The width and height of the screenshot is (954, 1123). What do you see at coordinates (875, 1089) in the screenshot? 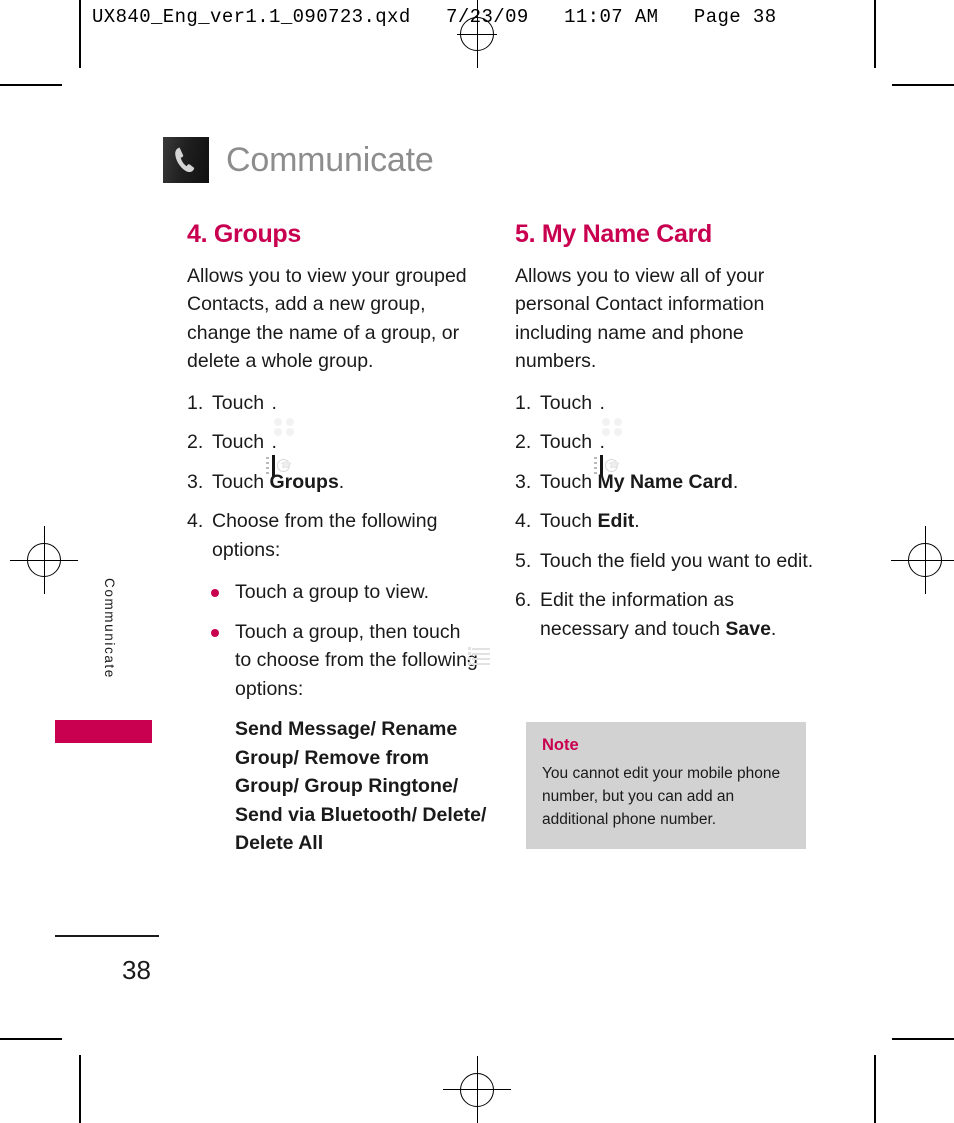
I see `crop-mark-bottom-right-vertical` at bounding box center [875, 1089].